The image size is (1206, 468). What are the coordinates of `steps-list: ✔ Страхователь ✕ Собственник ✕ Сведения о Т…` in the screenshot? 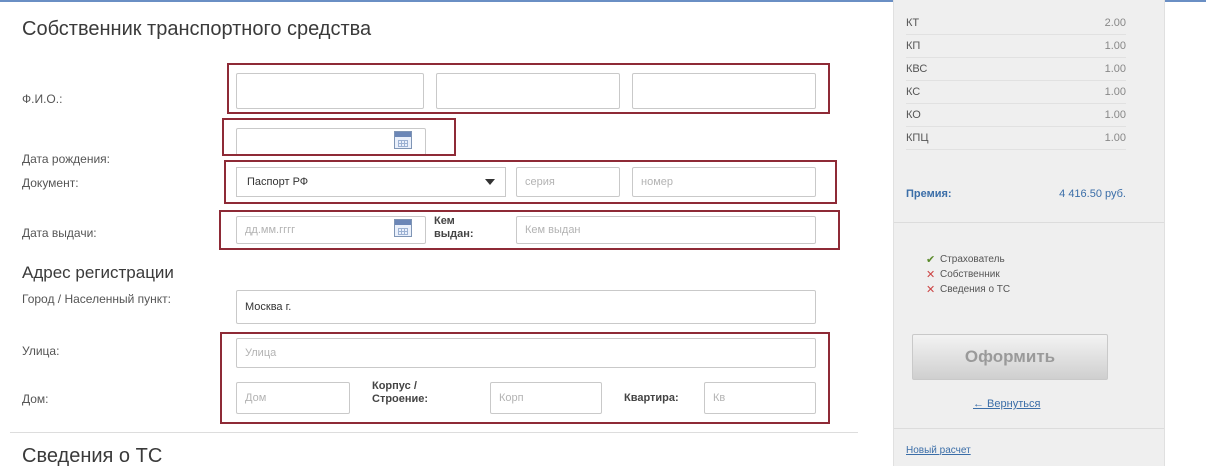 It's located at (968, 274).